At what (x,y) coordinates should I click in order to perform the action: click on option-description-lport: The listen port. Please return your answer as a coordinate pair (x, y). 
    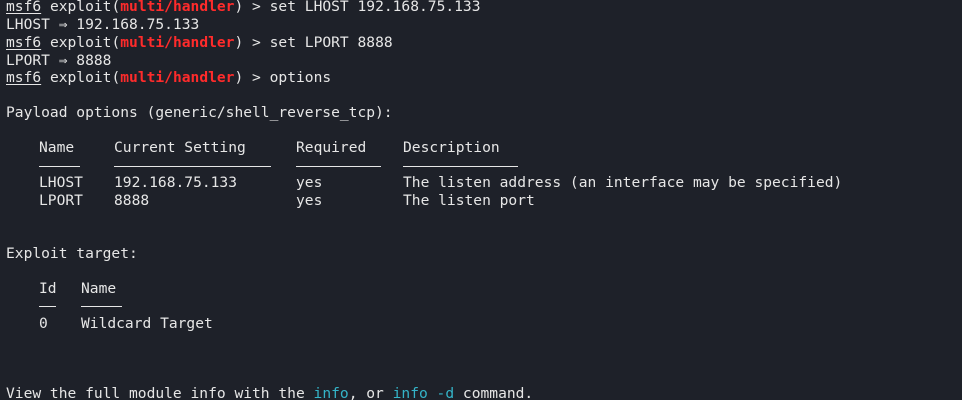
    Looking at the image, I should click on (469, 200).